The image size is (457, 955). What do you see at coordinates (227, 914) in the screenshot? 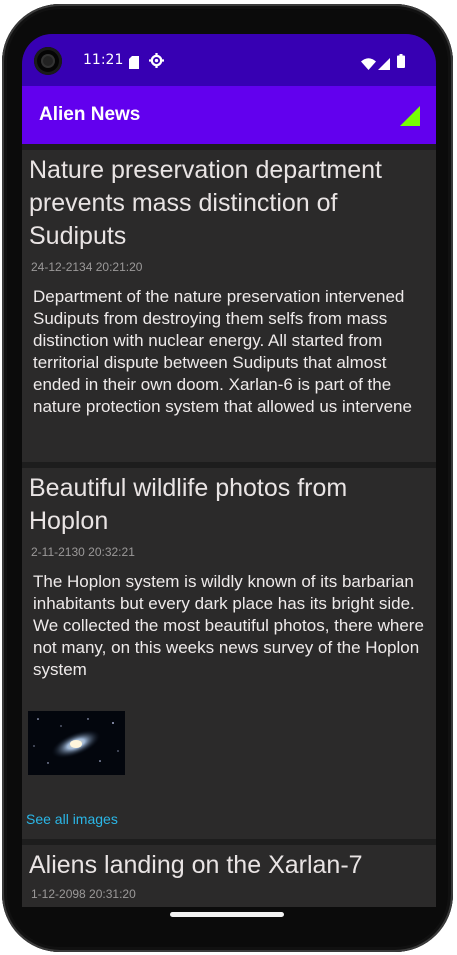
I see `home-indicator` at bounding box center [227, 914].